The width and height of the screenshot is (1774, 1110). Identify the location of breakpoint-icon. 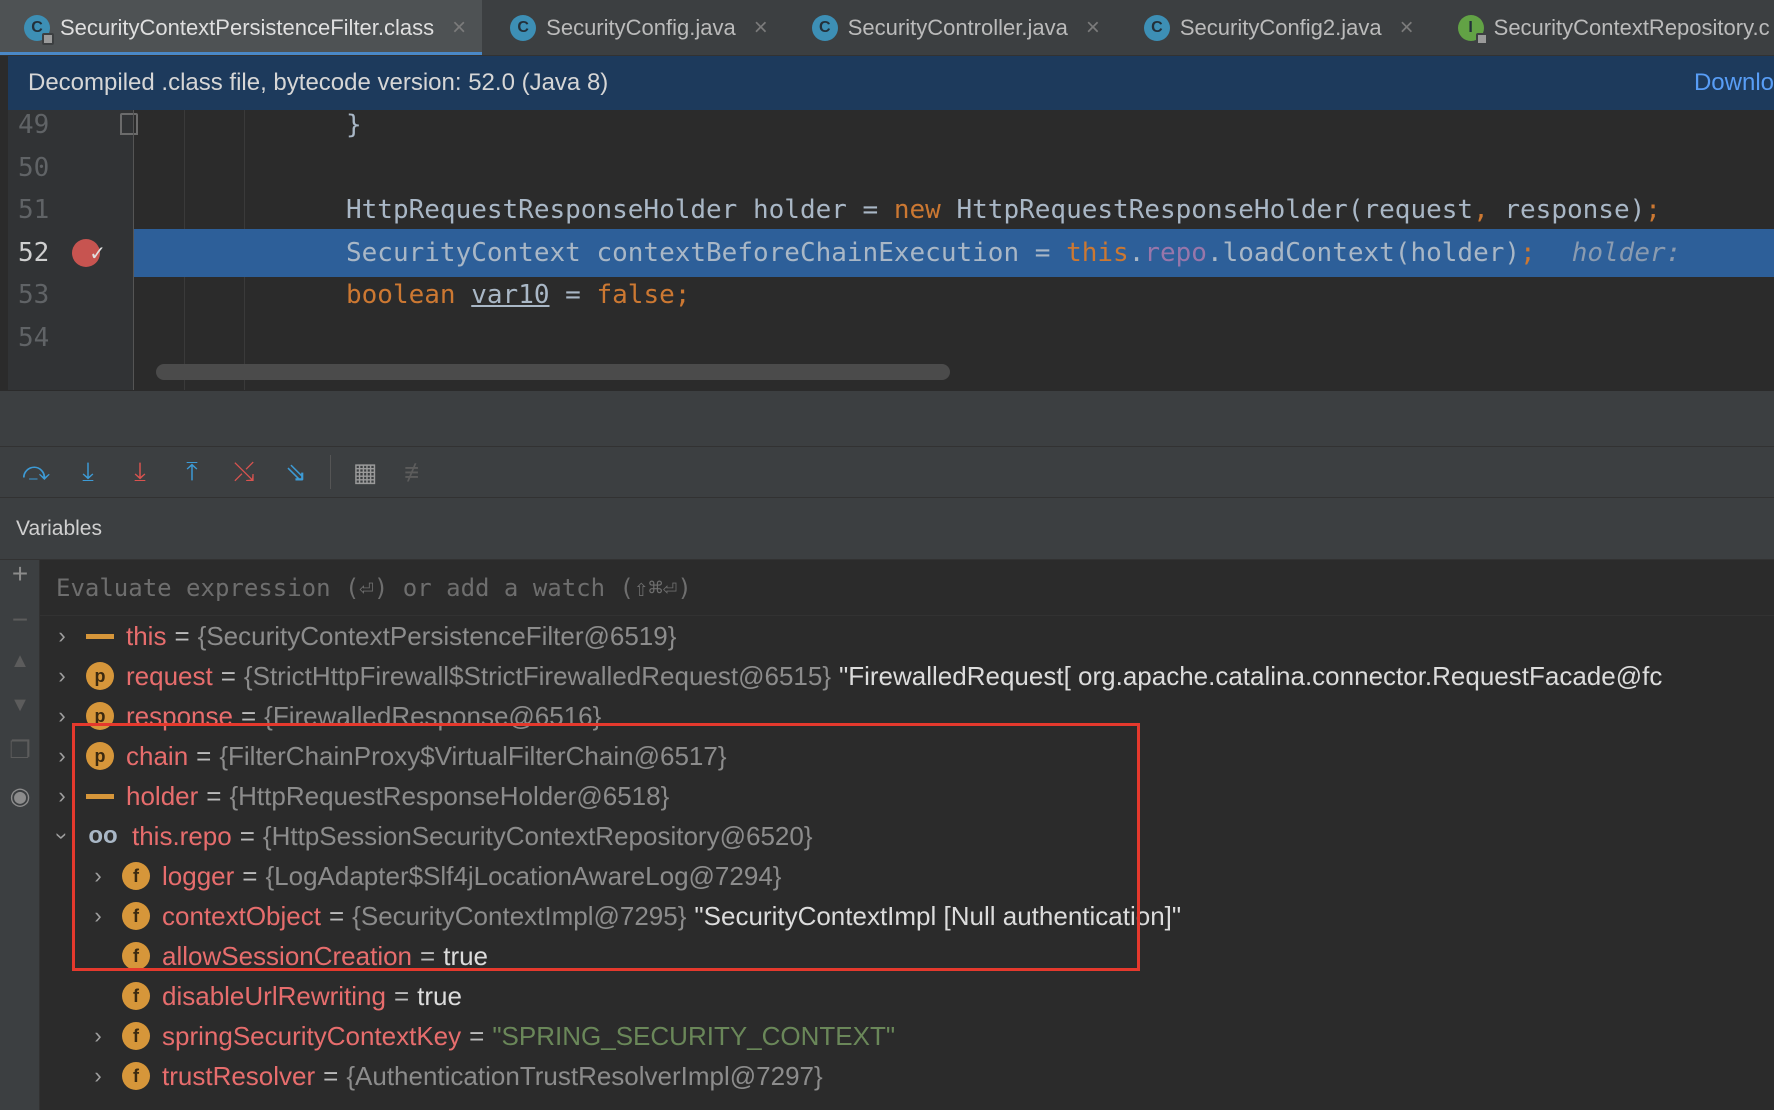
(89, 253).